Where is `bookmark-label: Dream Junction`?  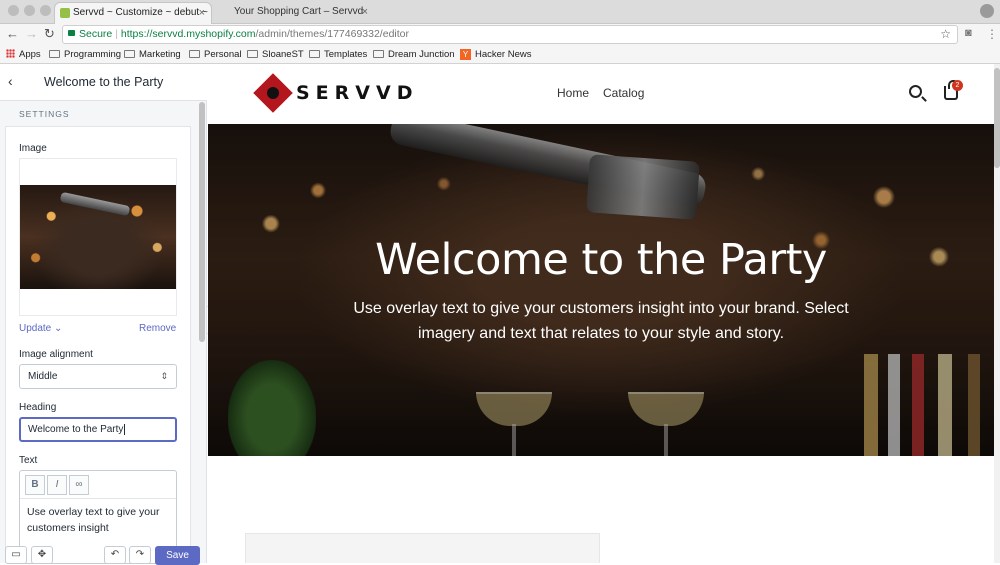
bookmark-label: Dream Junction is located at coordinates (421, 54).